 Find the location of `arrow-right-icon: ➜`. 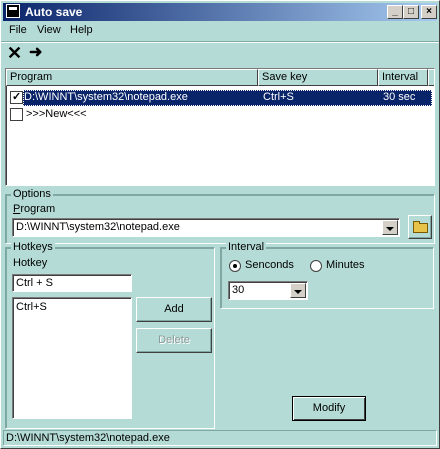

arrow-right-icon: ➜ is located at coordinates (37, 54).